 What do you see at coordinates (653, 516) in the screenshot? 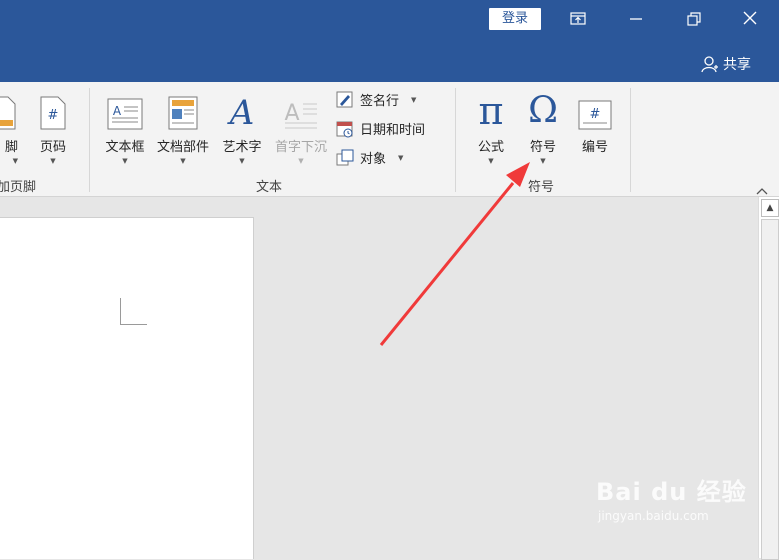
I see `watermark-url: jingyan.baidu.com` at bounding box center [653, 516].